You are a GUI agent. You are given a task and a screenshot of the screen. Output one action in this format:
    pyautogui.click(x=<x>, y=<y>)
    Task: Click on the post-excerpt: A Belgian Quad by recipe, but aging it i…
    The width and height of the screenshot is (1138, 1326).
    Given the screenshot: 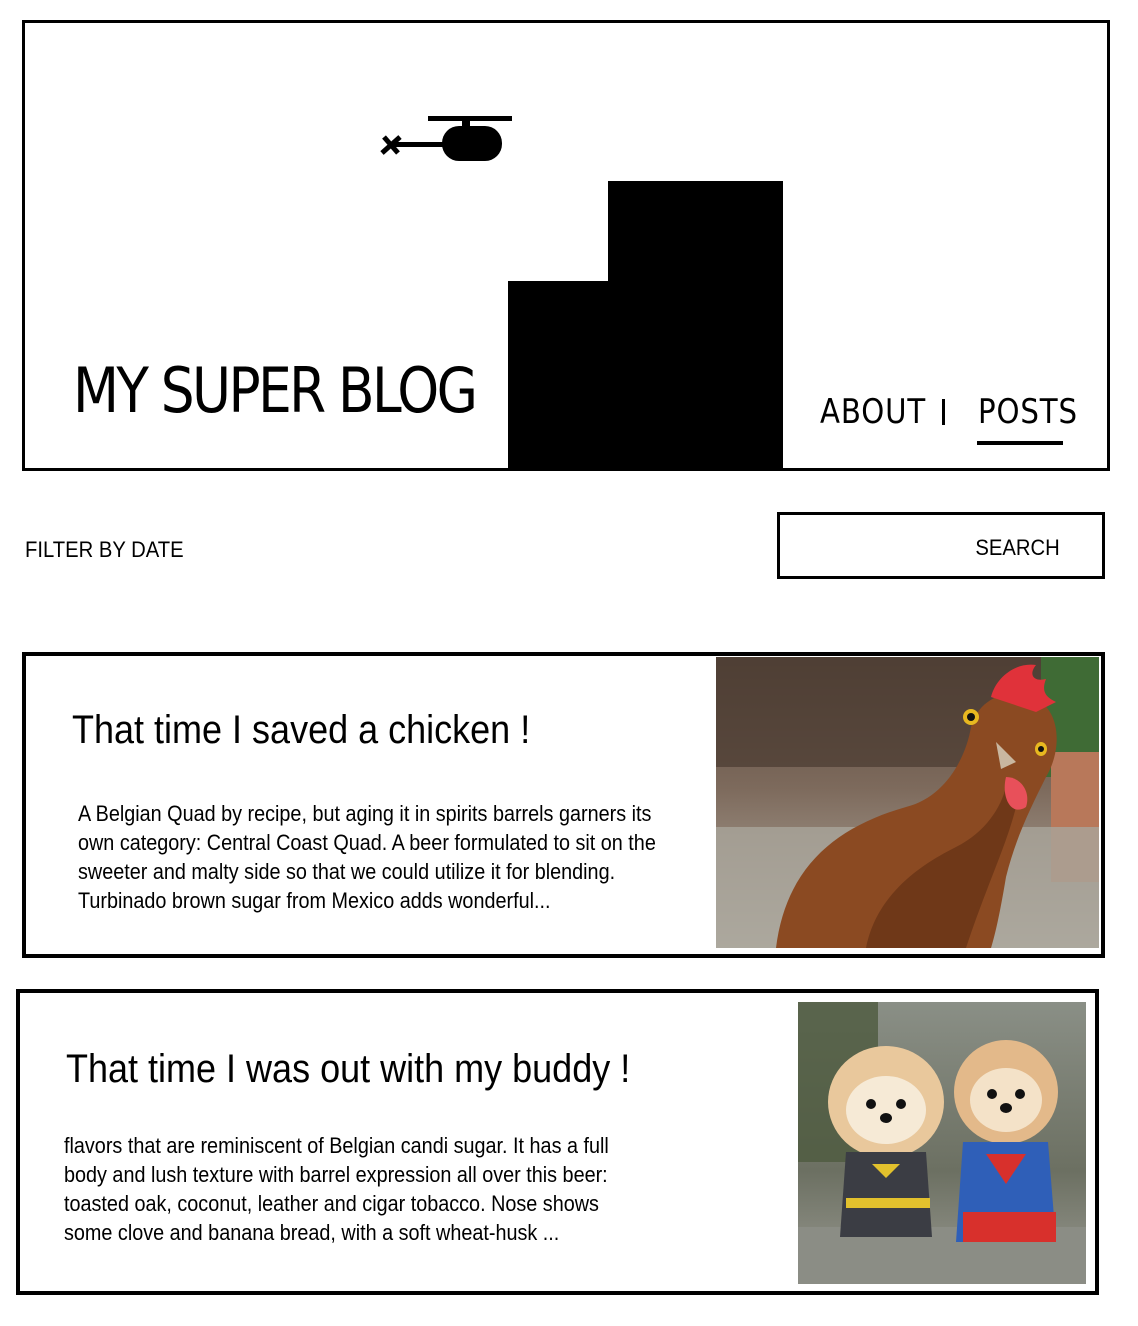 What is the action you would take?
    pyautogui.click(x=367, y=857)
    